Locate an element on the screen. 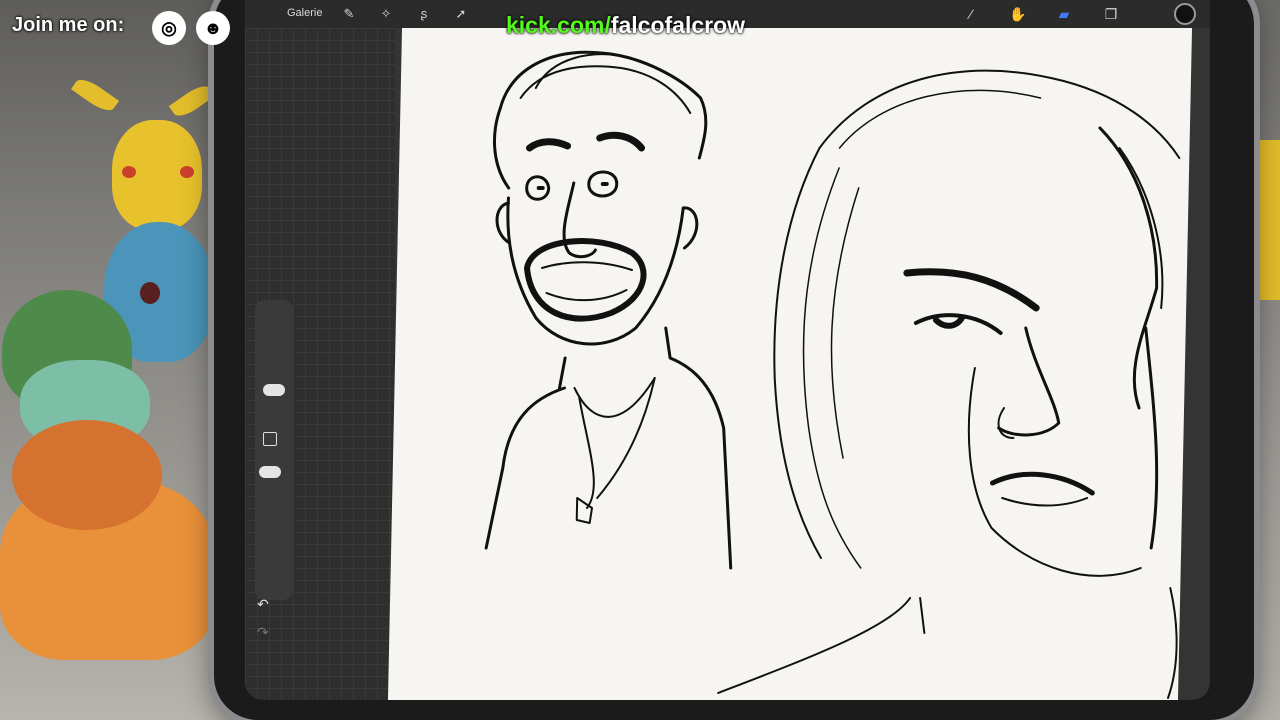  gallery-button: Galerie is located at coordinates (304, 13).